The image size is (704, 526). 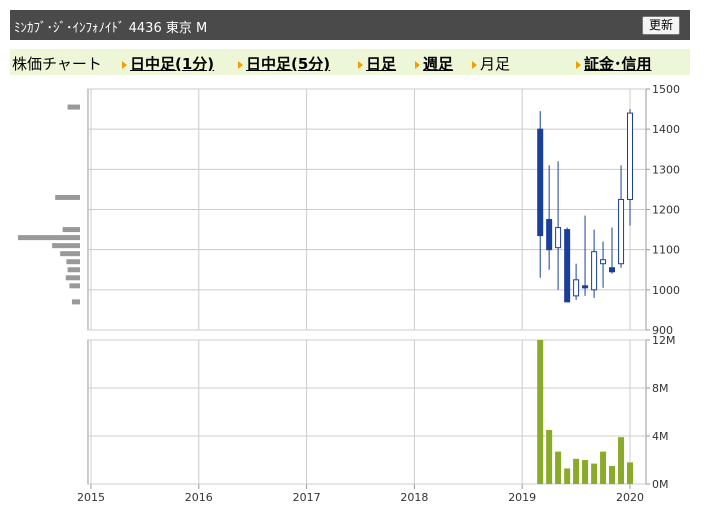 I want to click on x-tick-label: 2018, so click(x=414, y=497).